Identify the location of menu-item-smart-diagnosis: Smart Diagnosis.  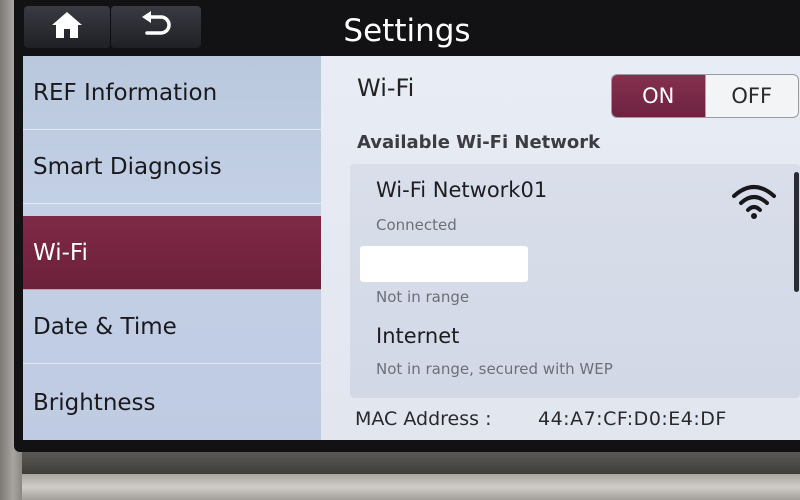
(172, 167).